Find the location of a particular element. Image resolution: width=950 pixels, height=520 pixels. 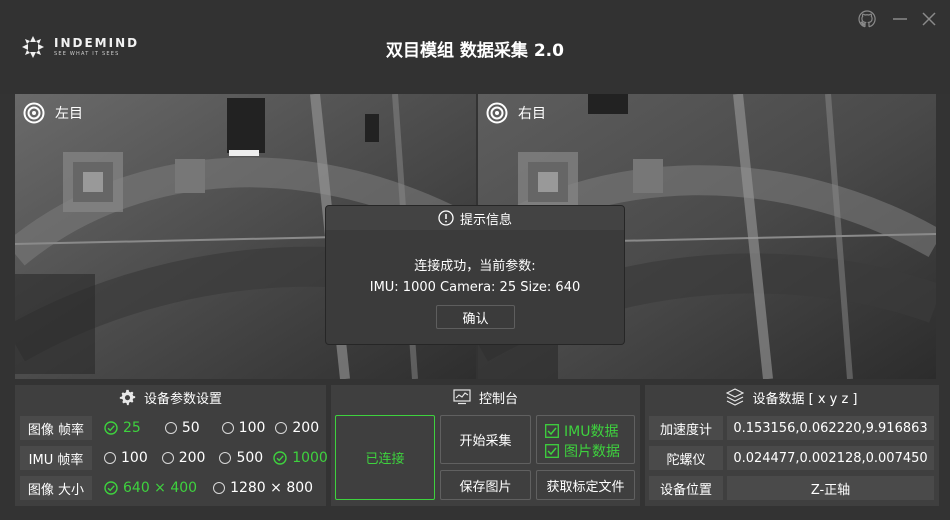

imu-fps-row: IMU 帧率 100 200 500 1000 is located at coordinates (174, 458).